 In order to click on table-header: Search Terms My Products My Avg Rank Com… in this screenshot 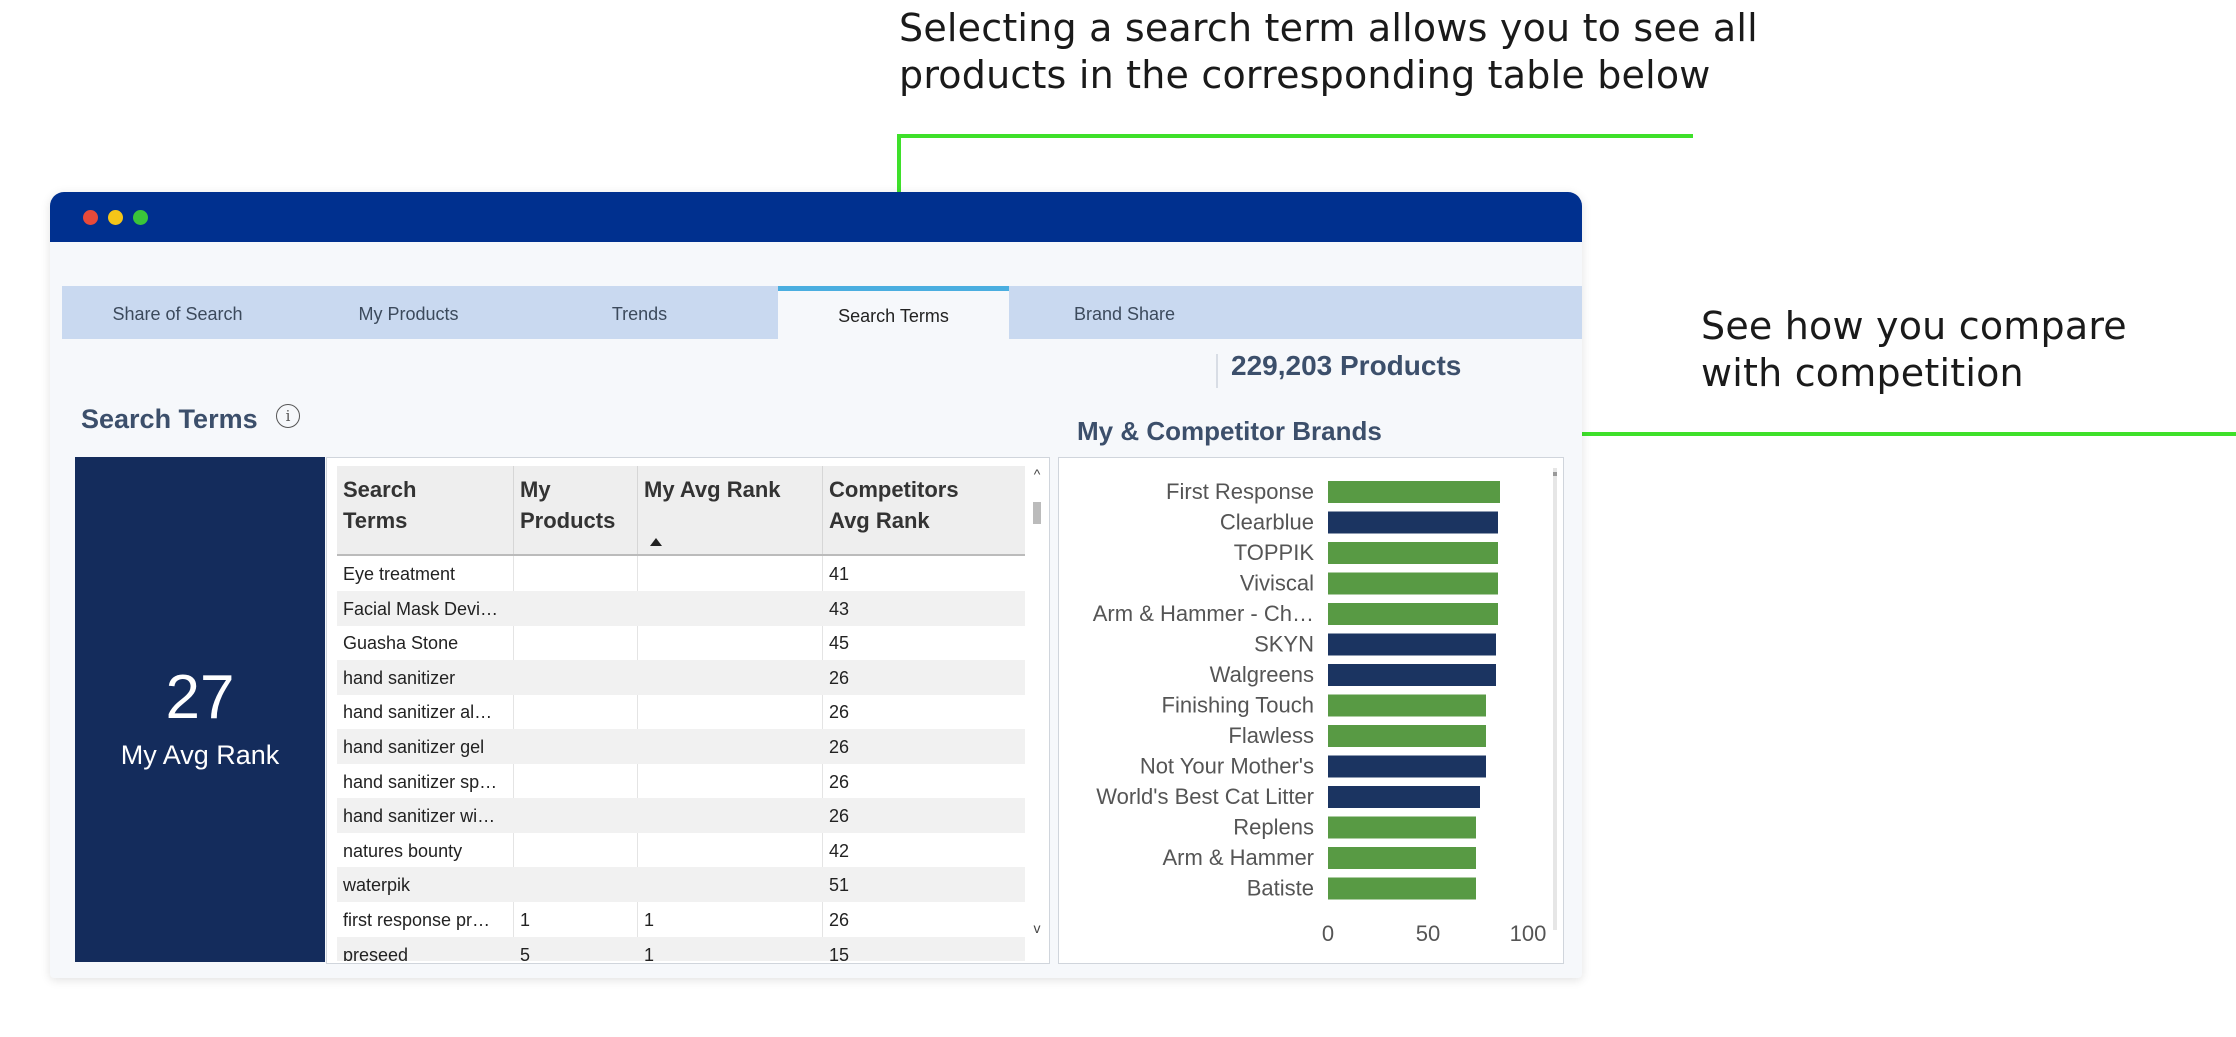, I will do `click(681, 511)`.